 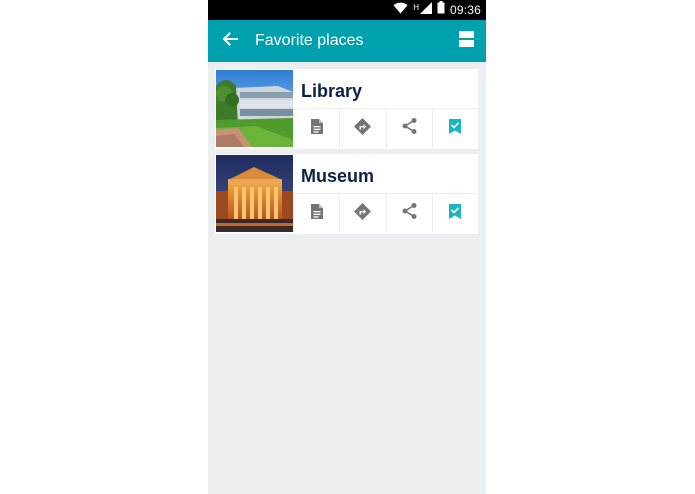 I want to click on favorites-list: Library Museum, so click(x=346, y=154).